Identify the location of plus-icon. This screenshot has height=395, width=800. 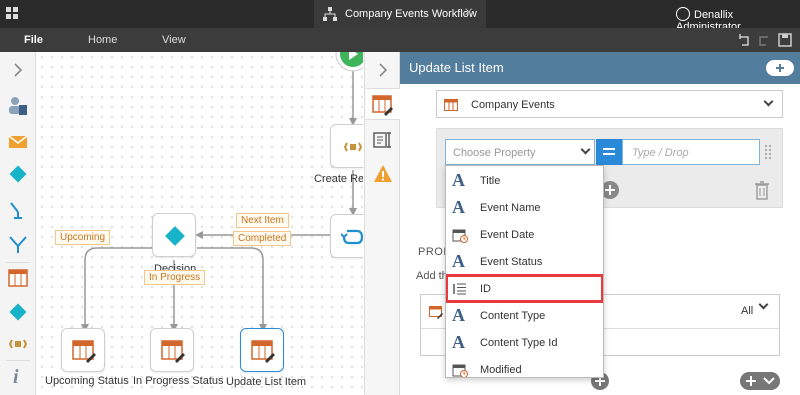
(780, 68).